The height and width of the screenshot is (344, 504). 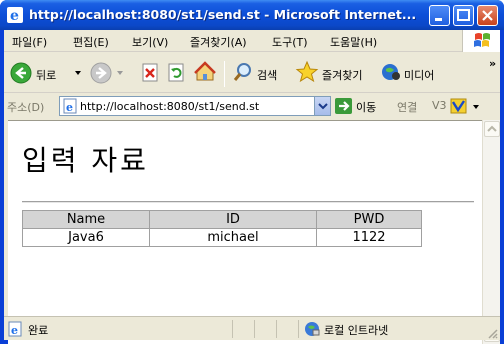 I want to click on table-cell-name: Java6, so click(x=86, y=237).